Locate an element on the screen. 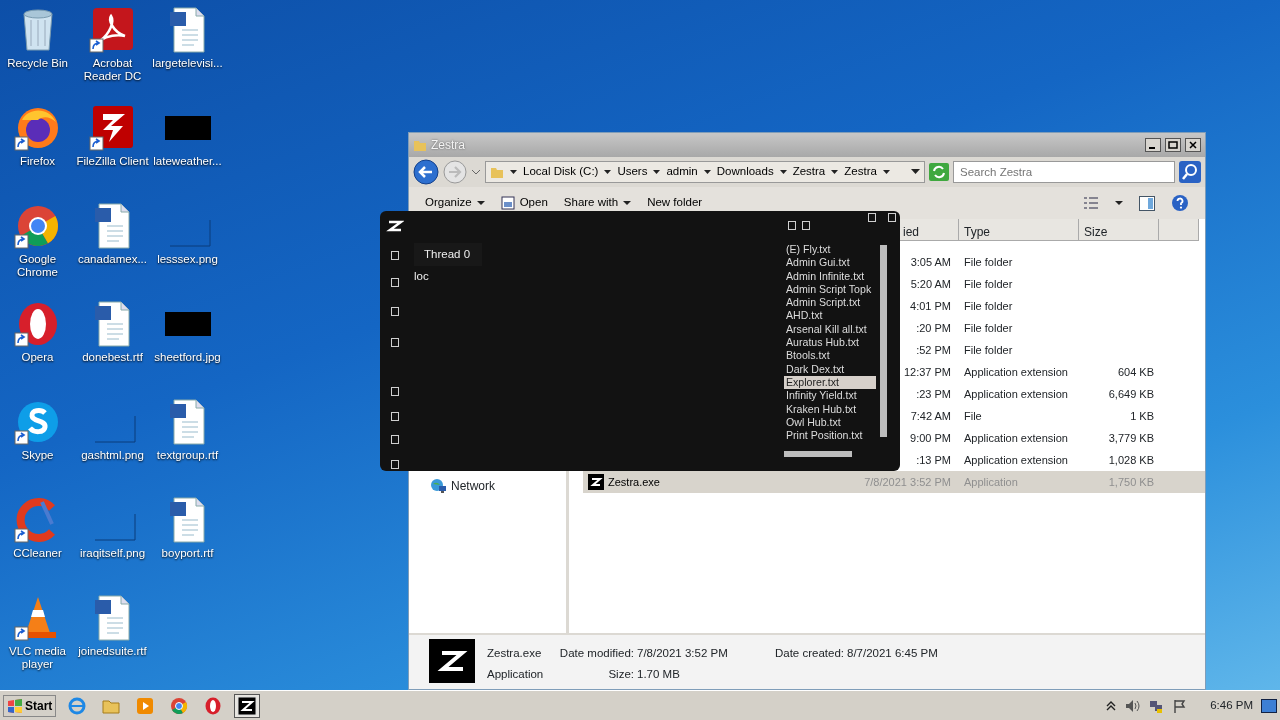 This screenshot has height=720, width=1280. sidebar-item: Network is located at coordinates (473, 486).